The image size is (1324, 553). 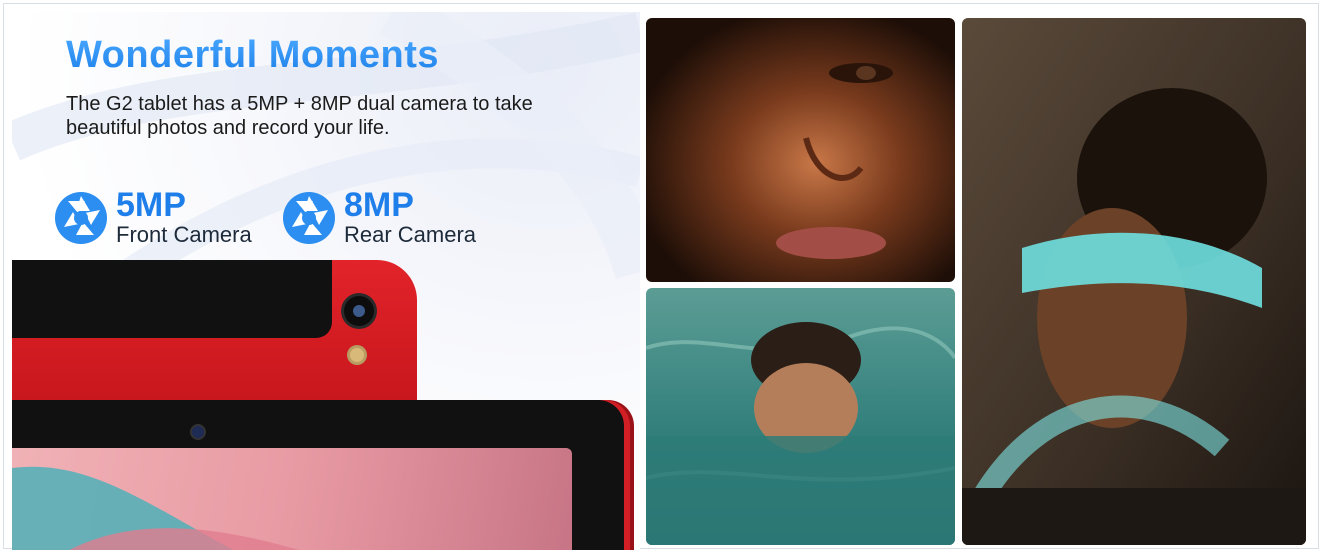 What do you see at coordinates (410, 234) in the screenshot?
I see `rear-camera-label: Rear Camera` at bounding box center [410, 234].